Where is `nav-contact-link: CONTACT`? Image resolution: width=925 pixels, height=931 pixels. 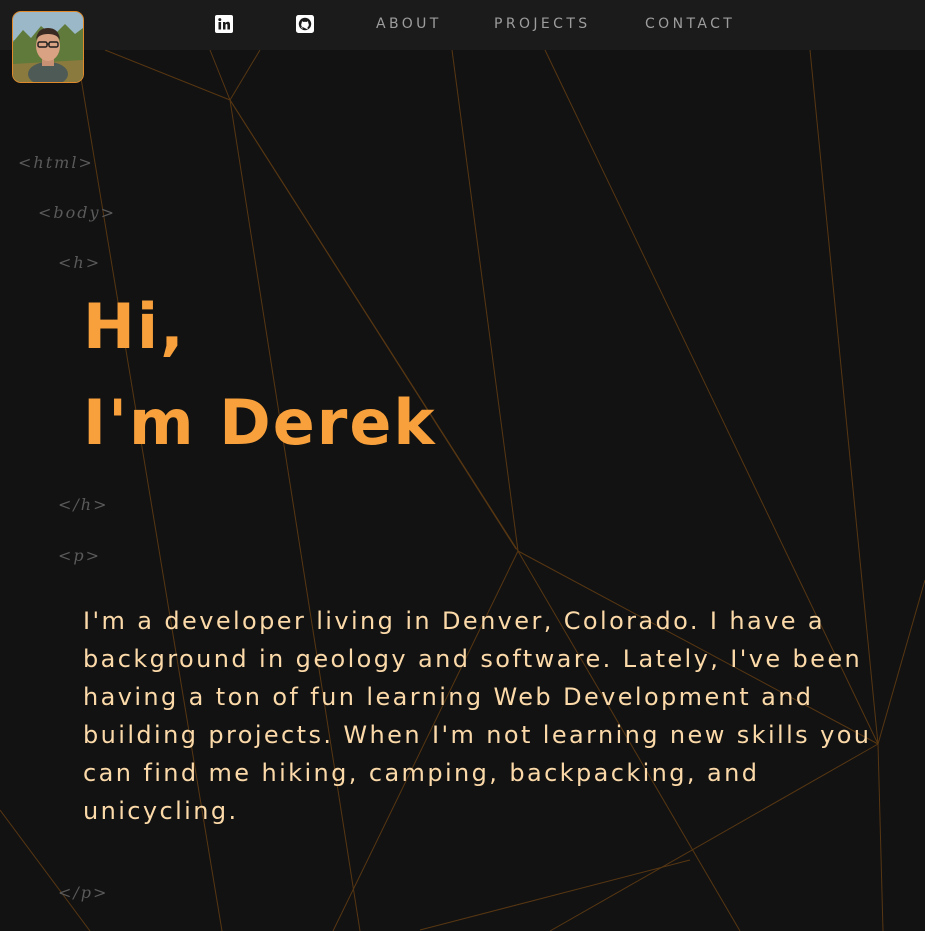 nav-contact-link: CONTACT is located at coordinates (690, 24).